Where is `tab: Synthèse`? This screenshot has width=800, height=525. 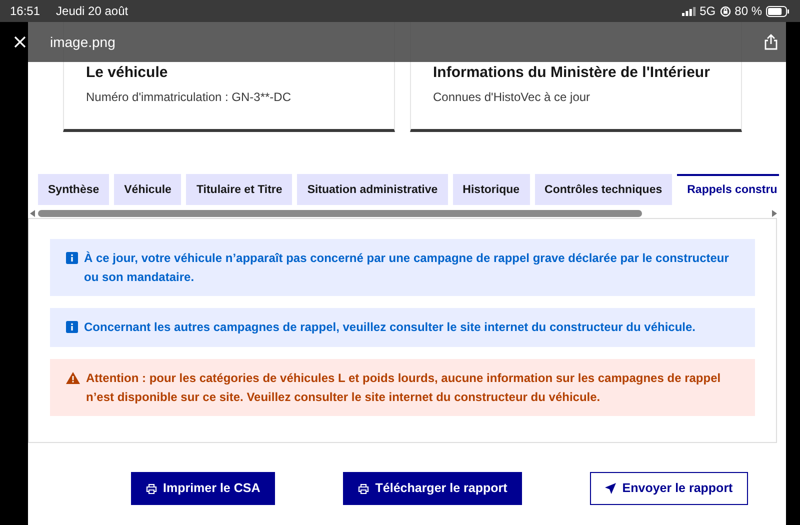 tab: Synthèse is located at coordinates (74, 190).